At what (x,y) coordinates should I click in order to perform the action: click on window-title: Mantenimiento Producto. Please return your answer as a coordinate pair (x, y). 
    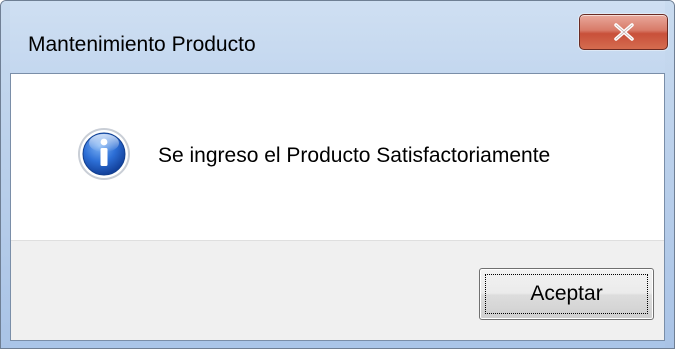
    Looking at the image, I should click on (142, 44).